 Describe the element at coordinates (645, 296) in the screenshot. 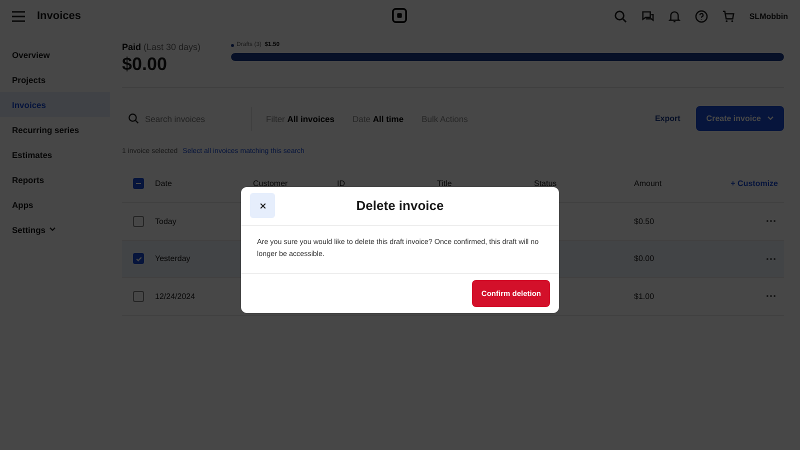

I see `amount-cell-text: $1.00` at that location.